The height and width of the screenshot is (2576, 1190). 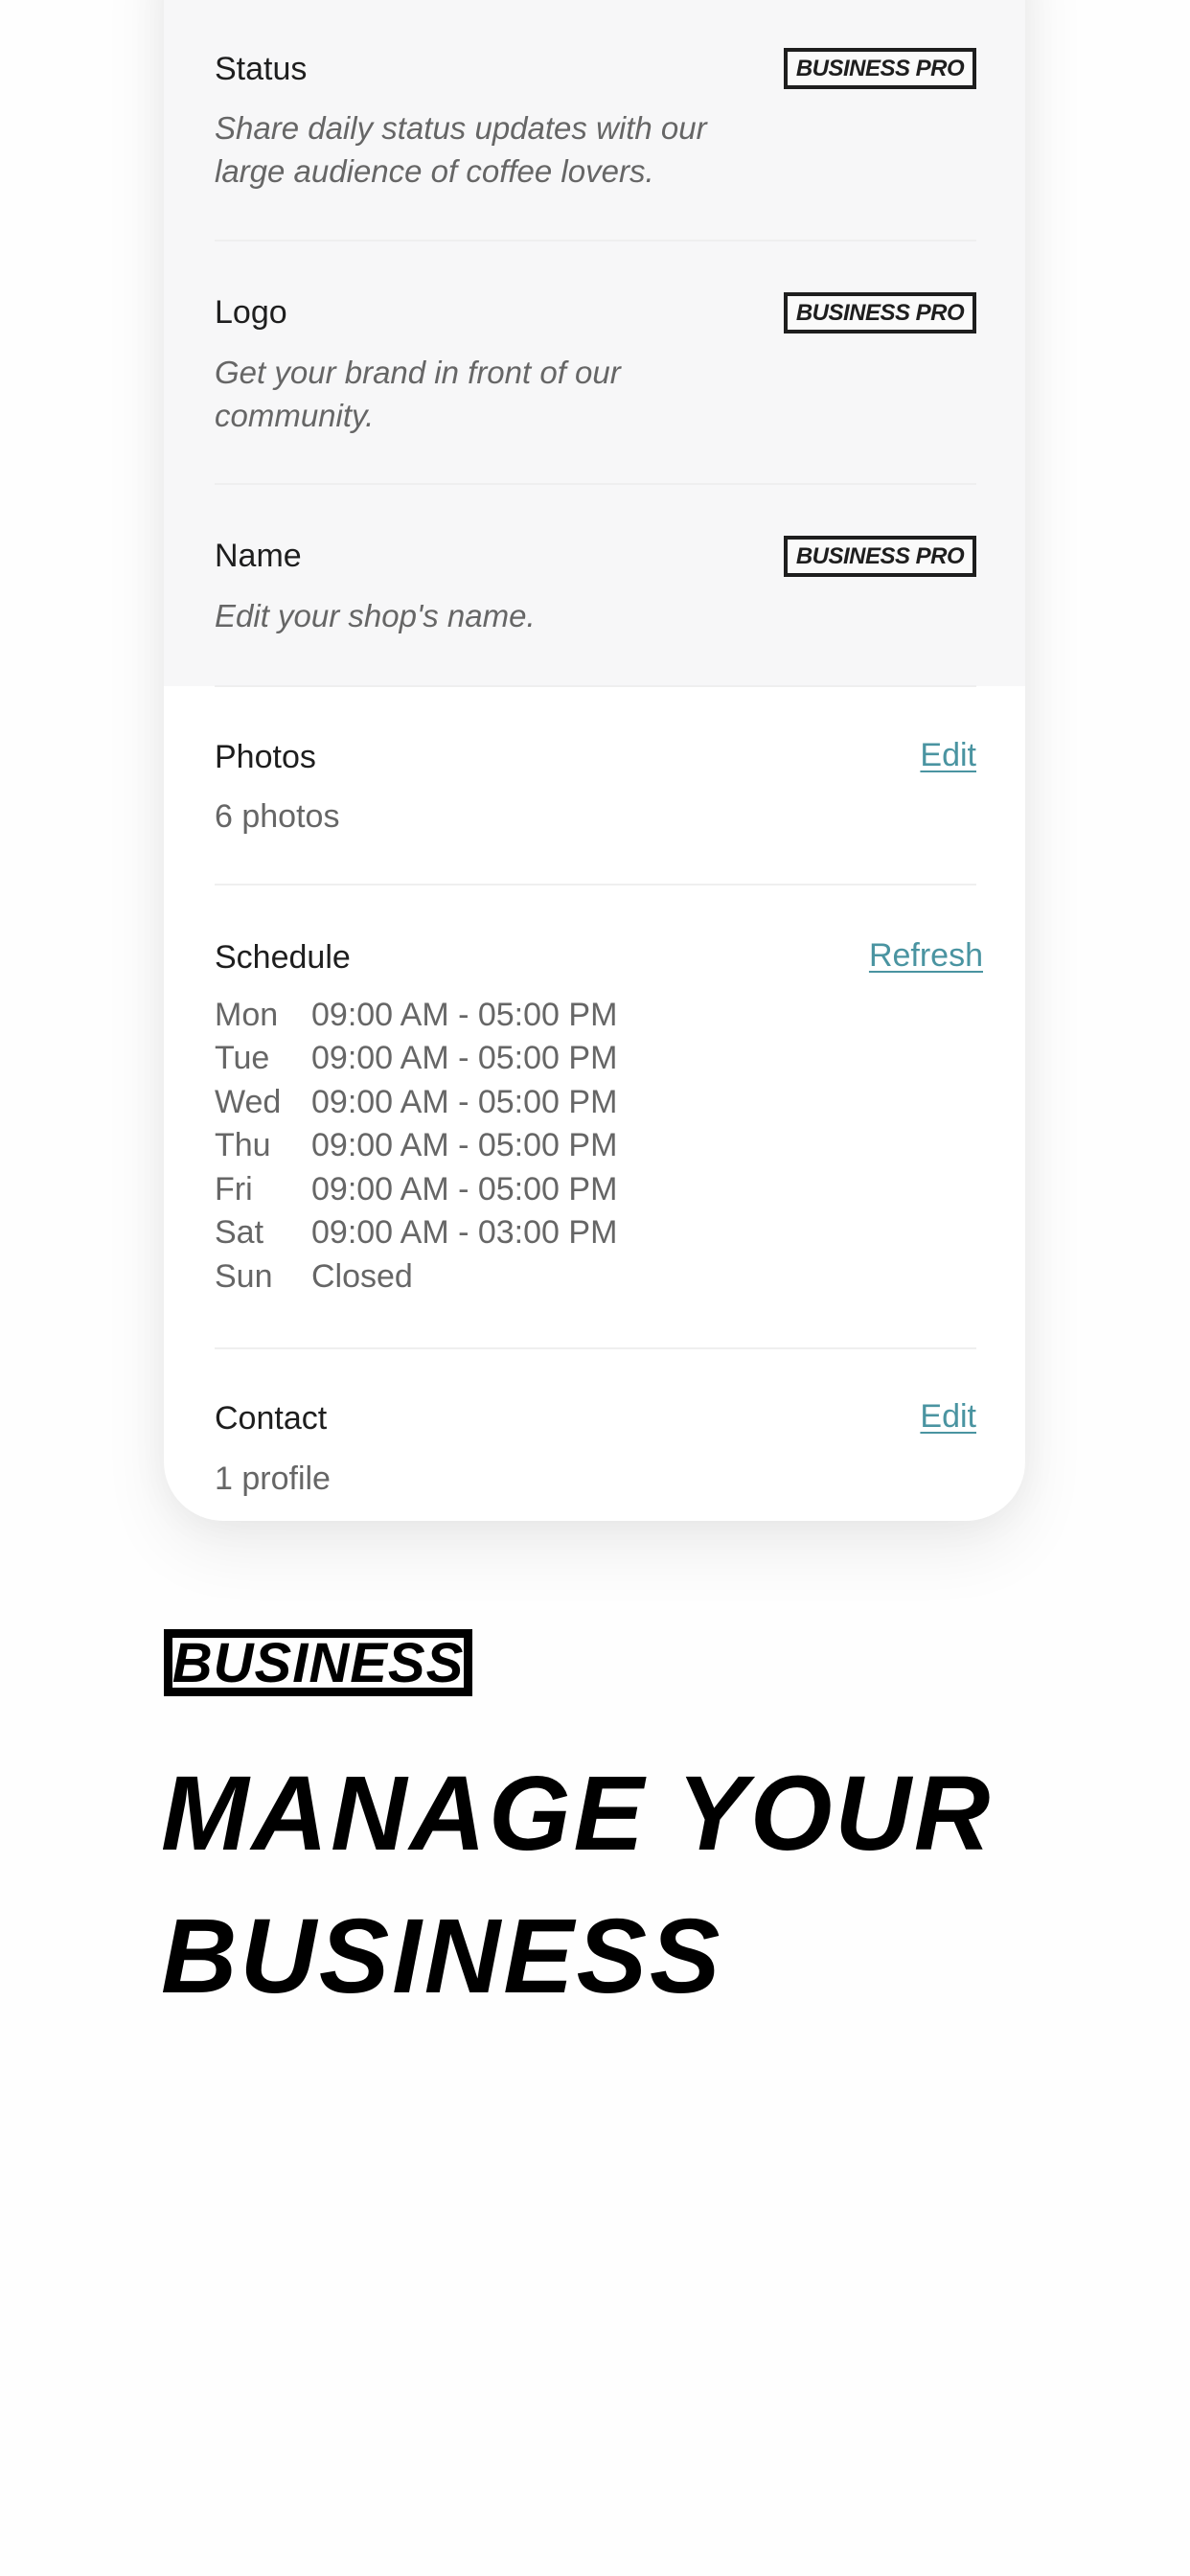 I want to click on schedule-row: Sat 09:00 AM - 03:00 PM, so click(x=416, y=1232).